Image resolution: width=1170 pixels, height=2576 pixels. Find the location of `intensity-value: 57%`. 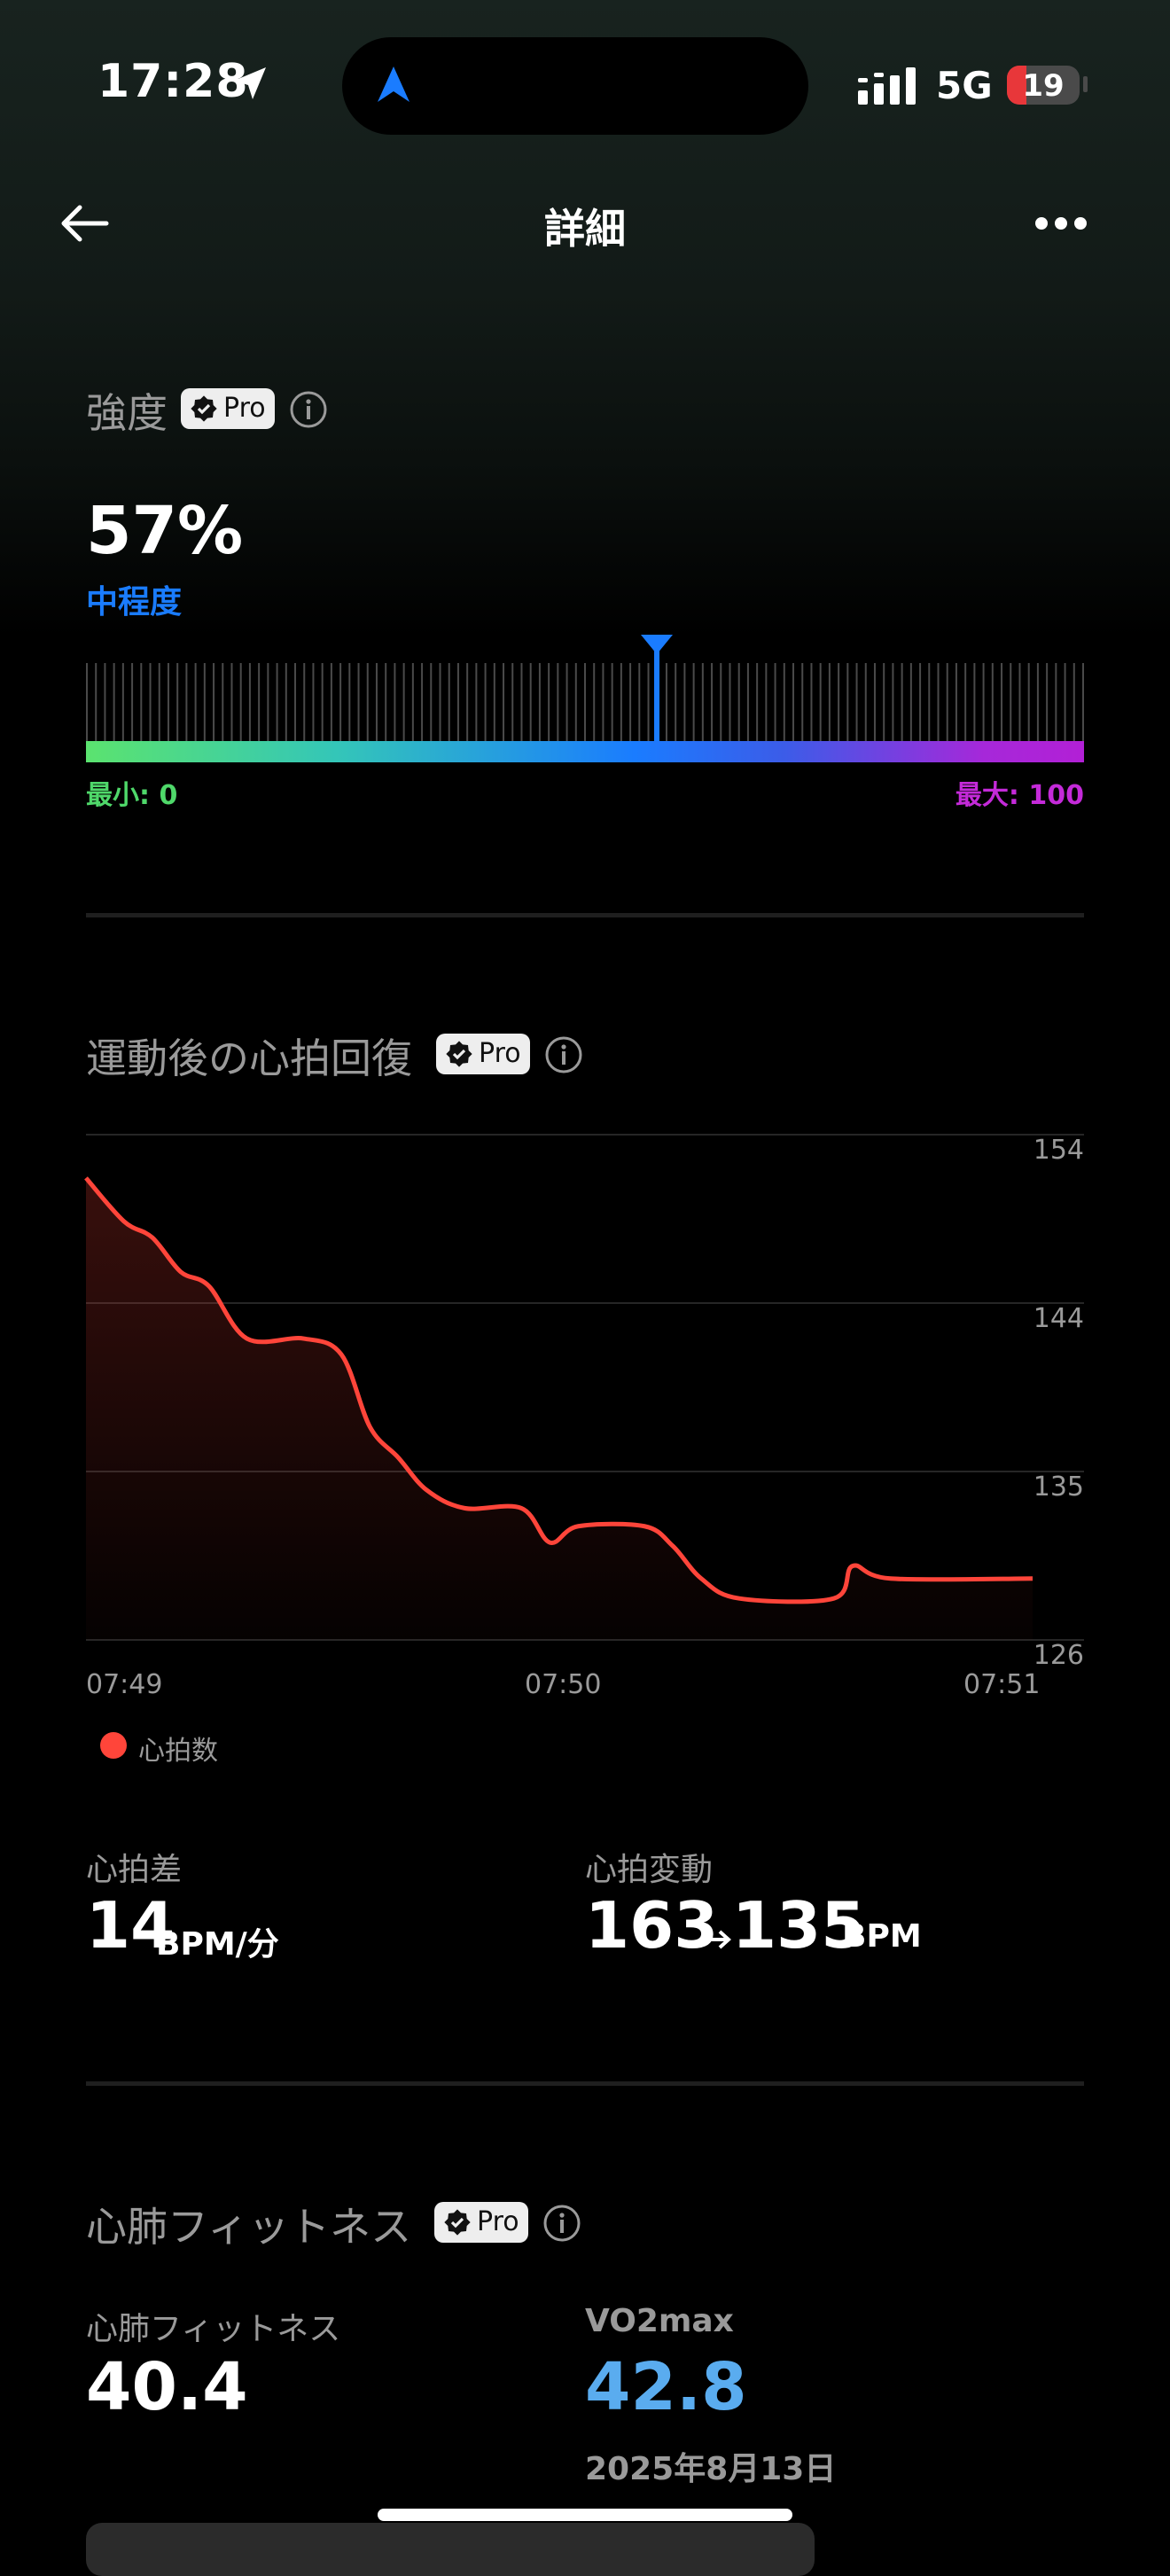

intensity-value: 57% is located at coordinates (165, 531).